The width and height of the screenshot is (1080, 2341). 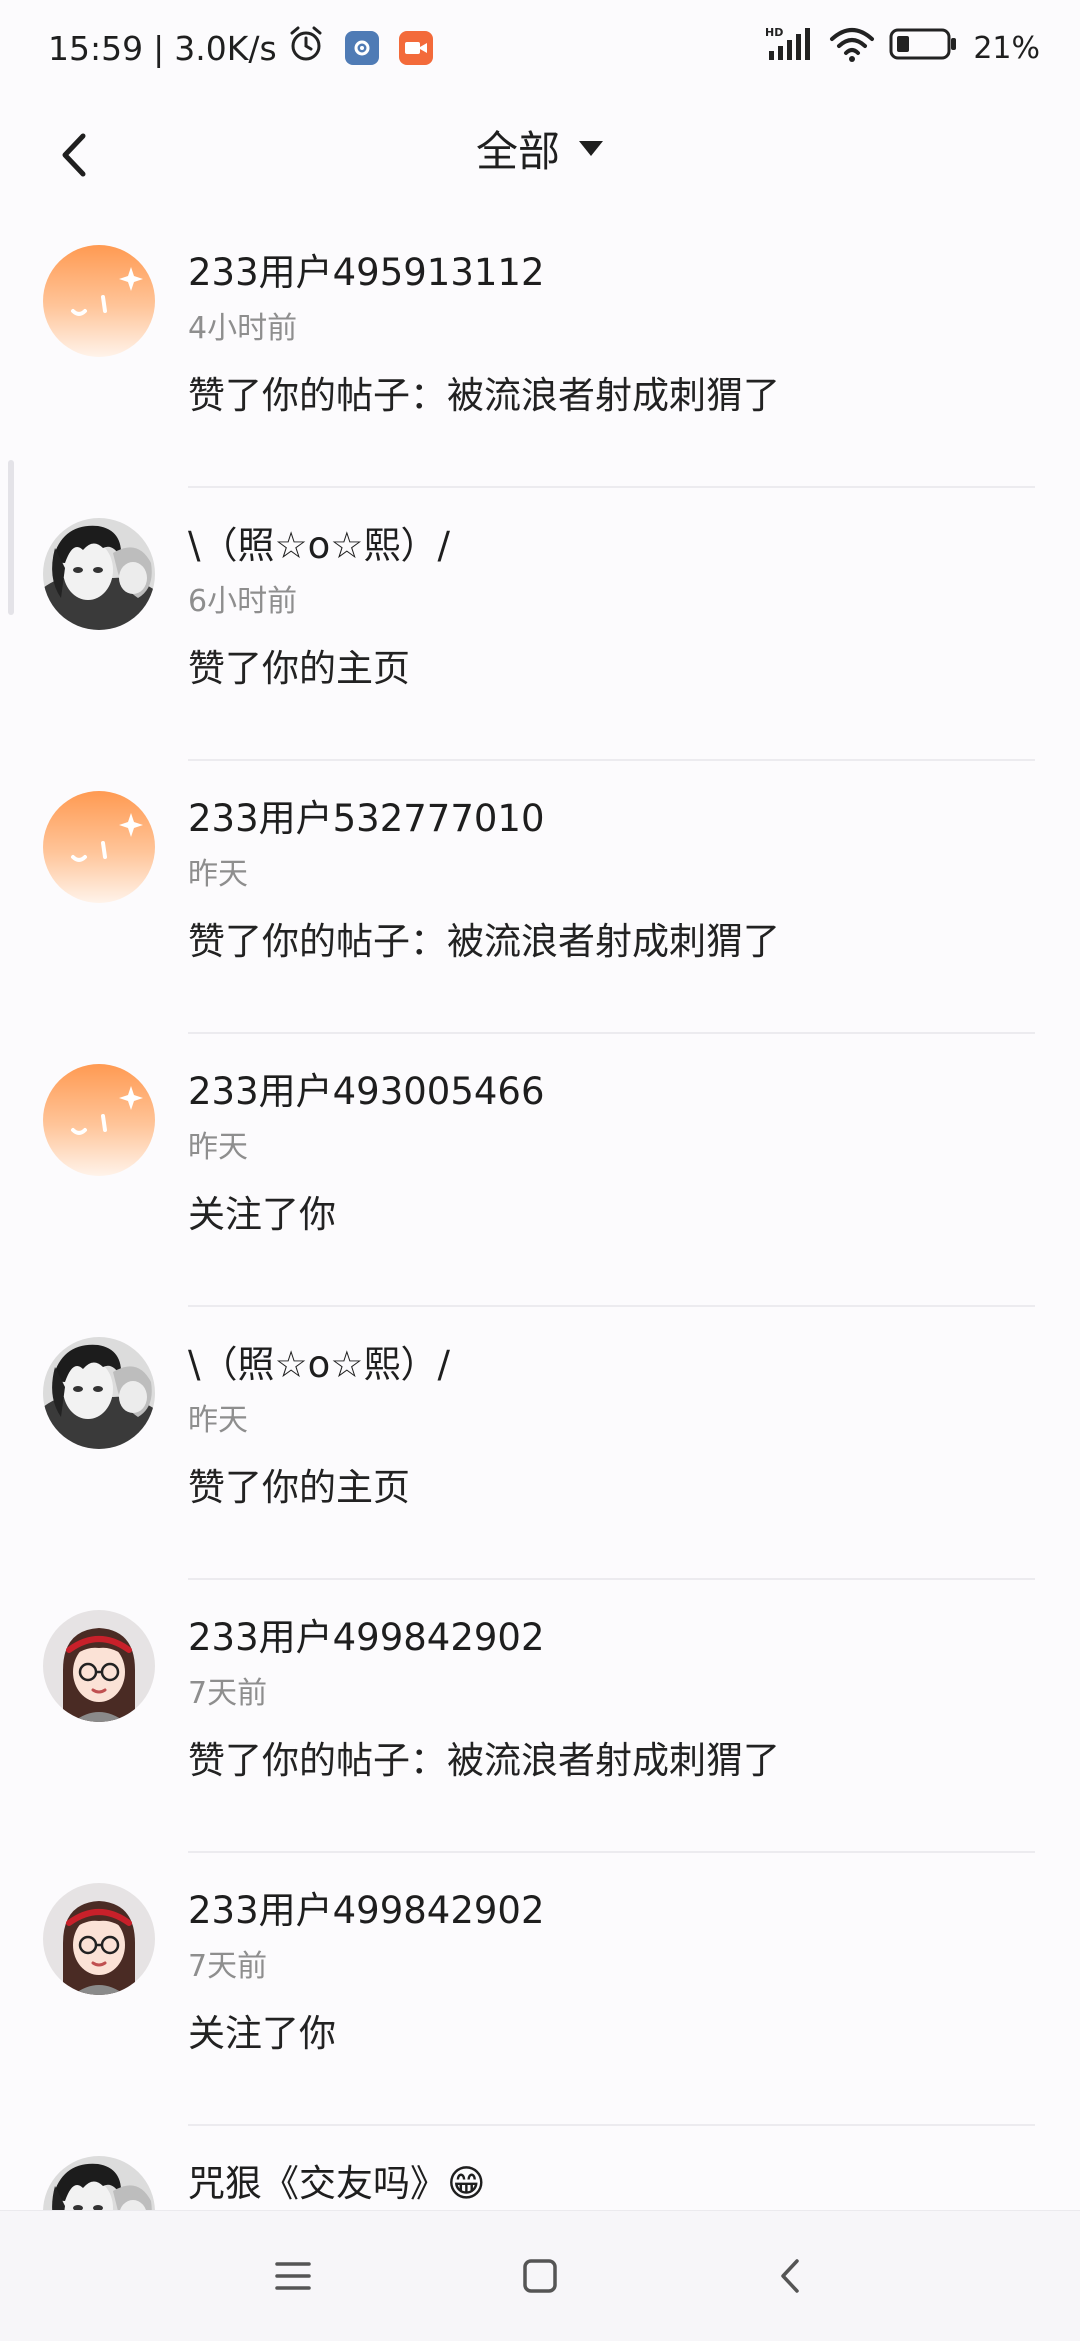 What do you see at coordinates (540, 624) in the screenshot?
I see `notification-item: \（照☆o☆熙）/ 6小时前赞了你的主页` at bounding box center [540, 624].